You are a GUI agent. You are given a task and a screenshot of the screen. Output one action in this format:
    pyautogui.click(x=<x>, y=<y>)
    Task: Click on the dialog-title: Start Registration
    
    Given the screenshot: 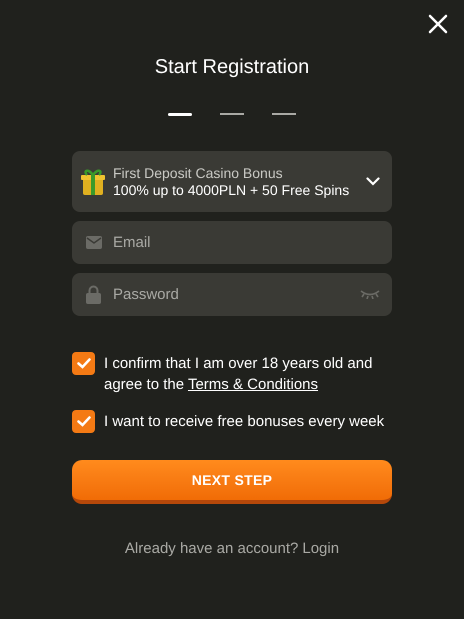 What is the action you would take?
    pyautogui.click(x=232, y=67)
    